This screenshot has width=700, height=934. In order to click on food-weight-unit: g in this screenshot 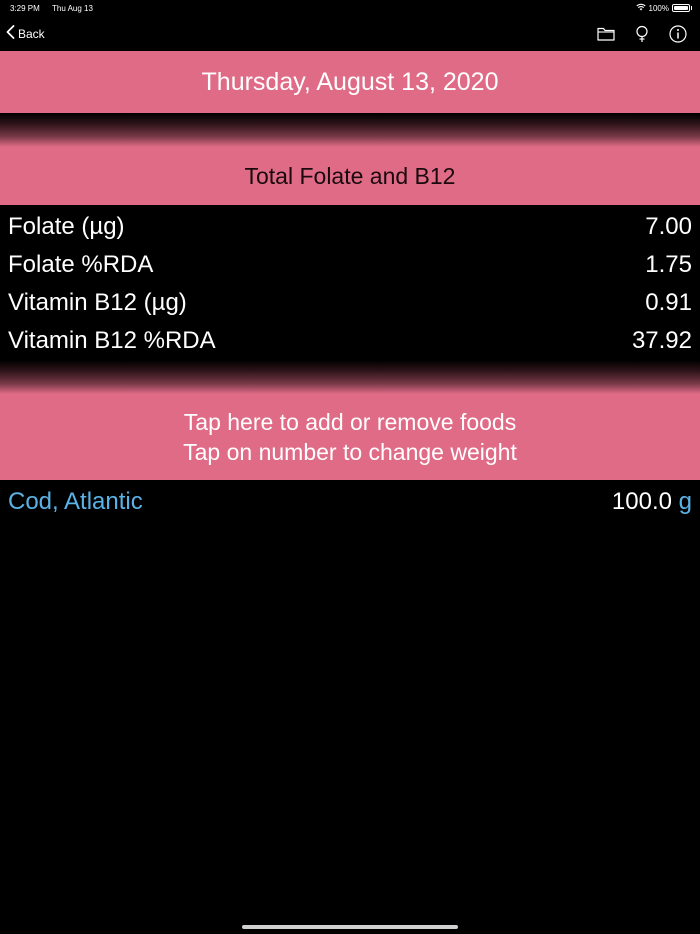, I will do `click(685, 501)`.